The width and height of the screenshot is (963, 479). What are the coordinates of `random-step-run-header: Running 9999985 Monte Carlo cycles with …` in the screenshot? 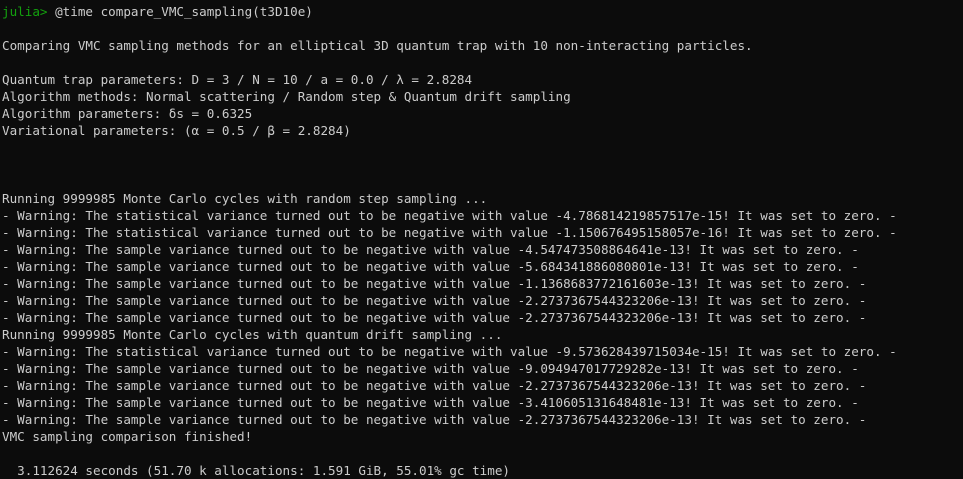 It's located at (245, 198).